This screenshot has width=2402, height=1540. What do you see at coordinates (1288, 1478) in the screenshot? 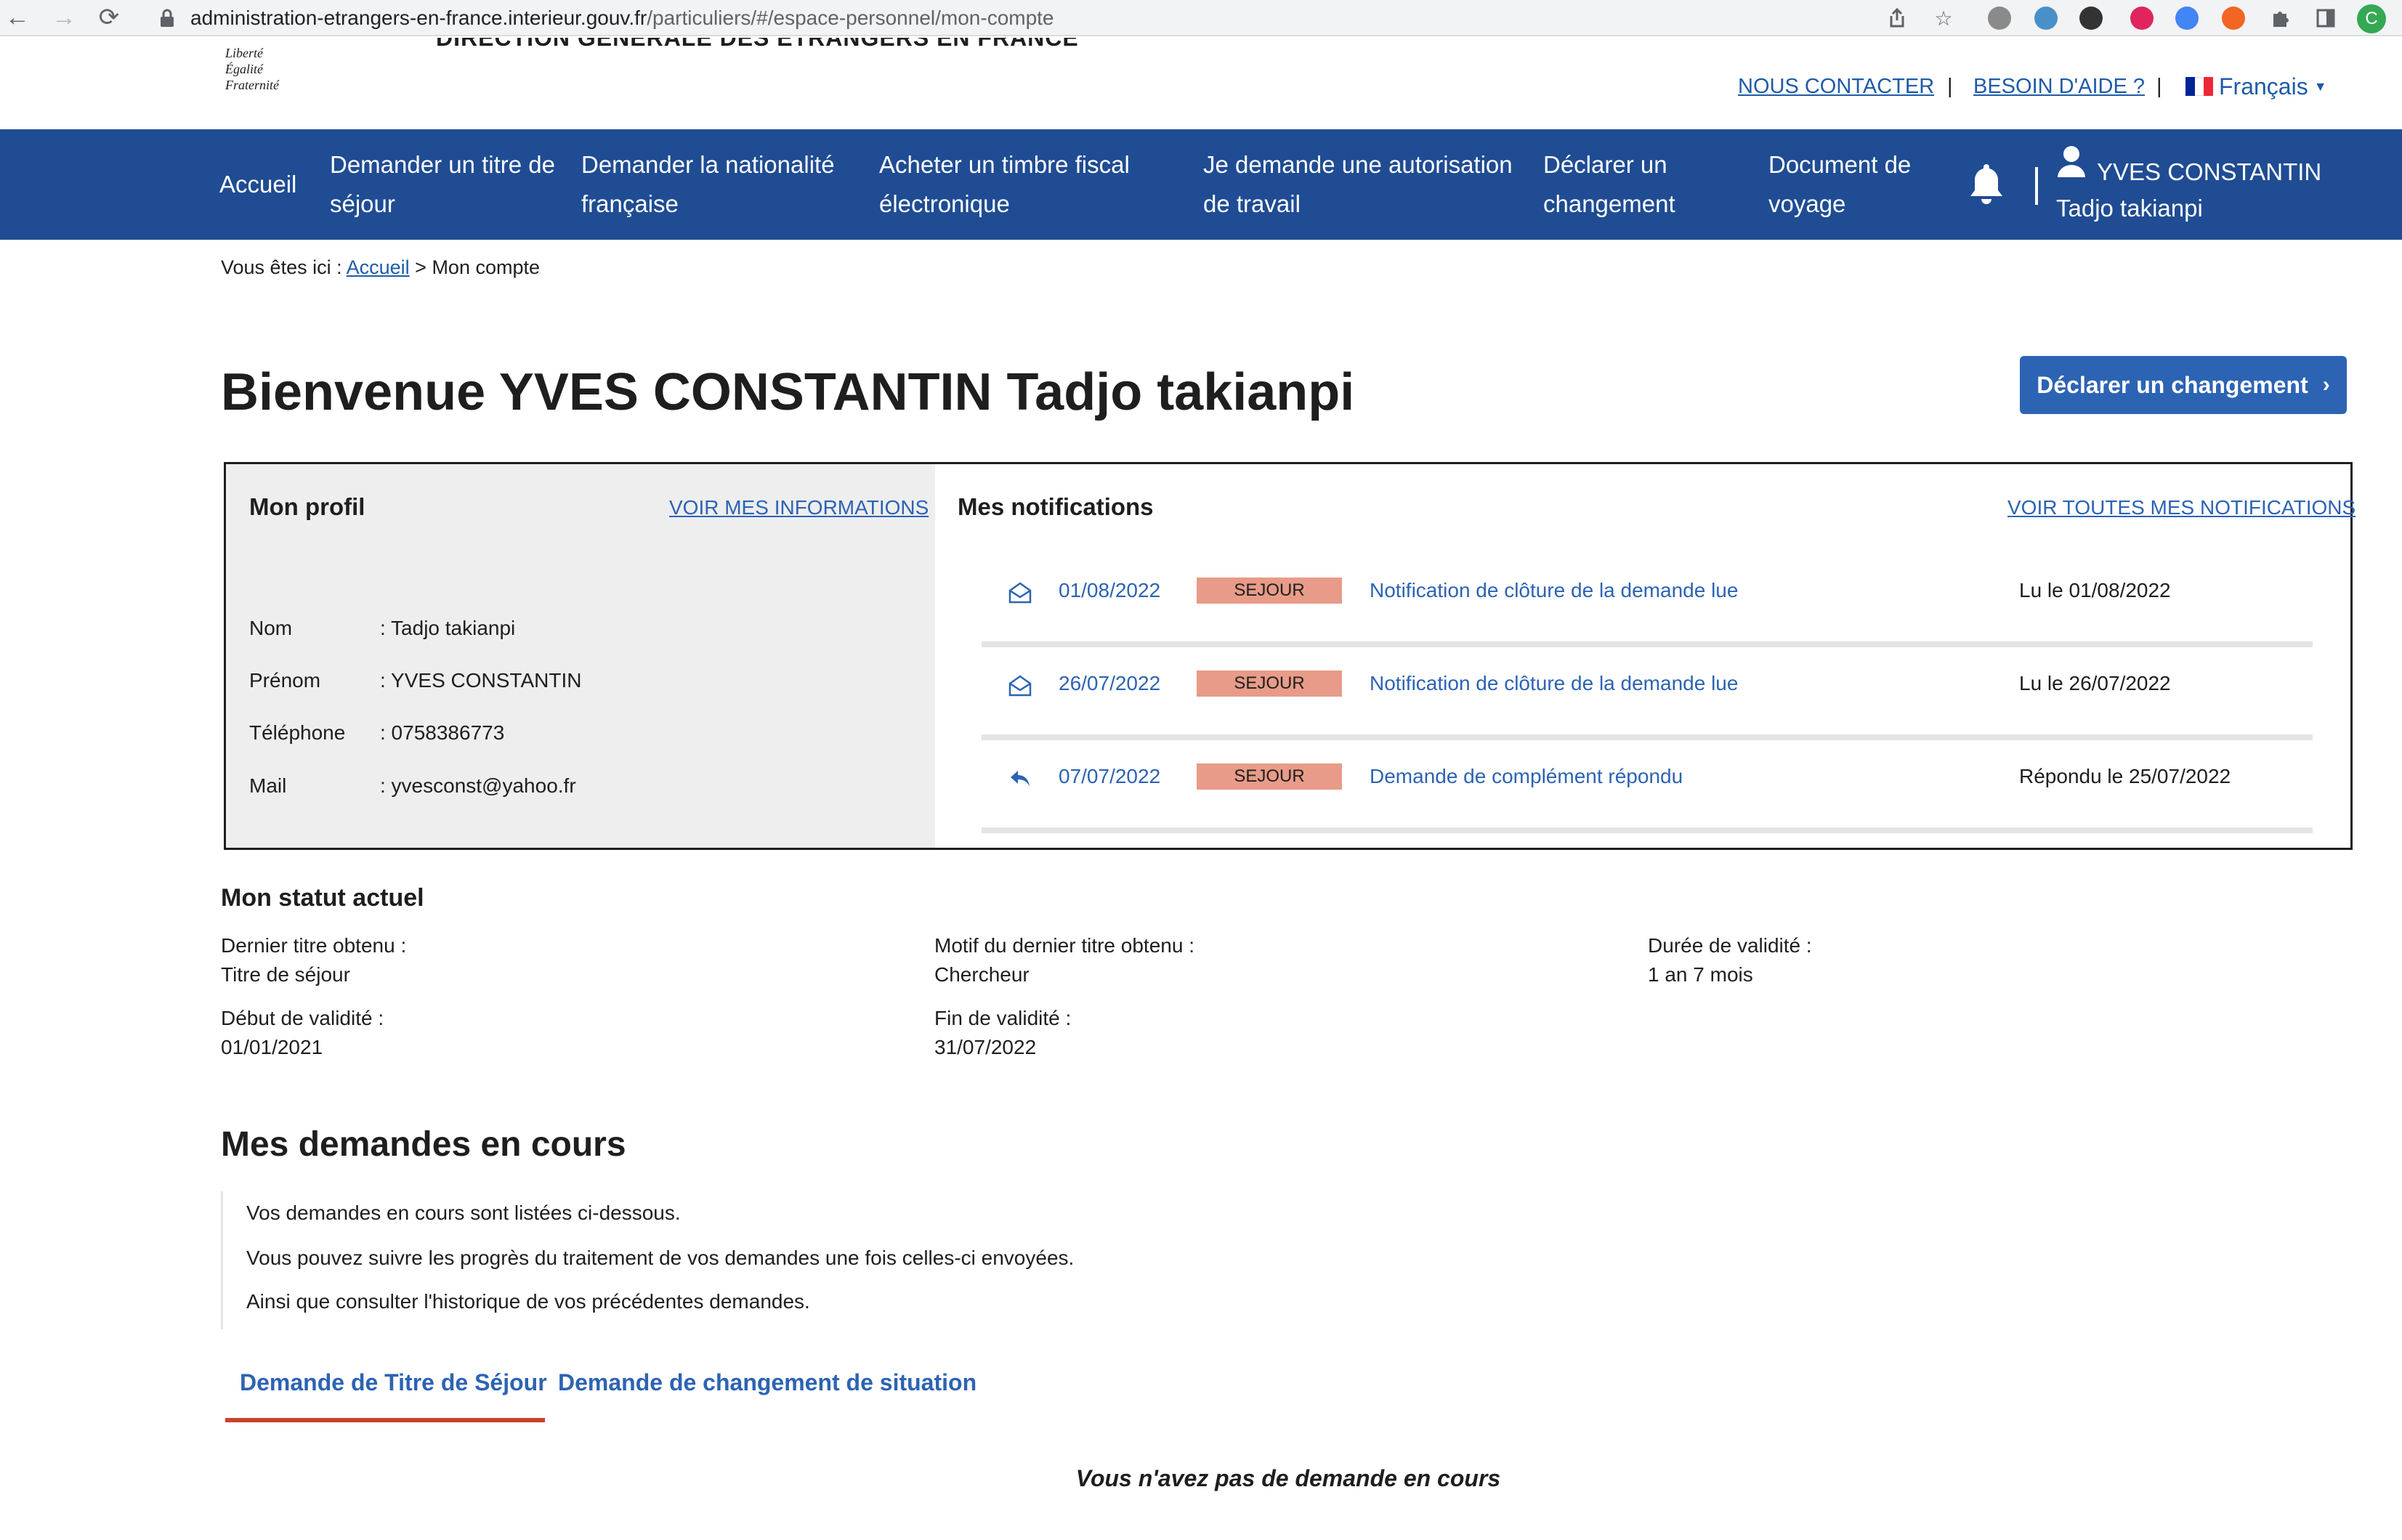
I see `empty-requests-message: Vous n'avez pas de demande en cours` at bounding box center [1288, 1478].